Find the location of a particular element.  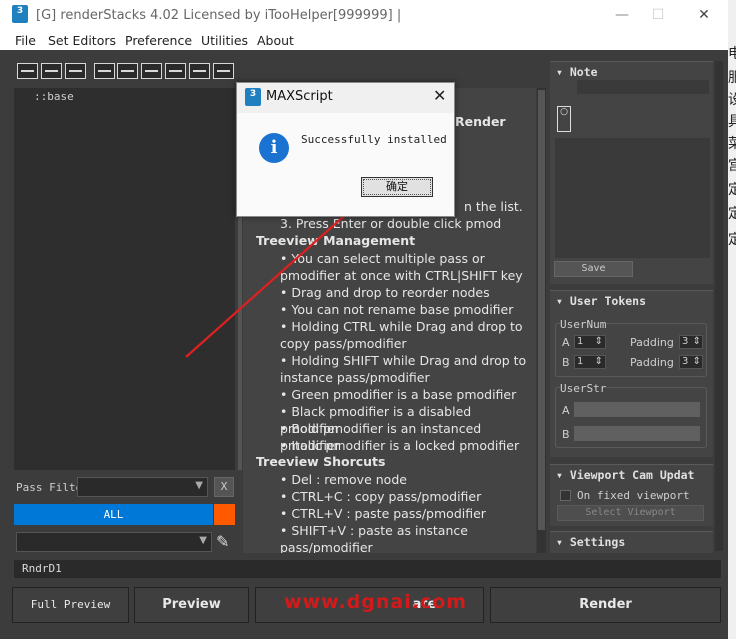

dialog-title: MAXScript is located at coordinates (299, 96).